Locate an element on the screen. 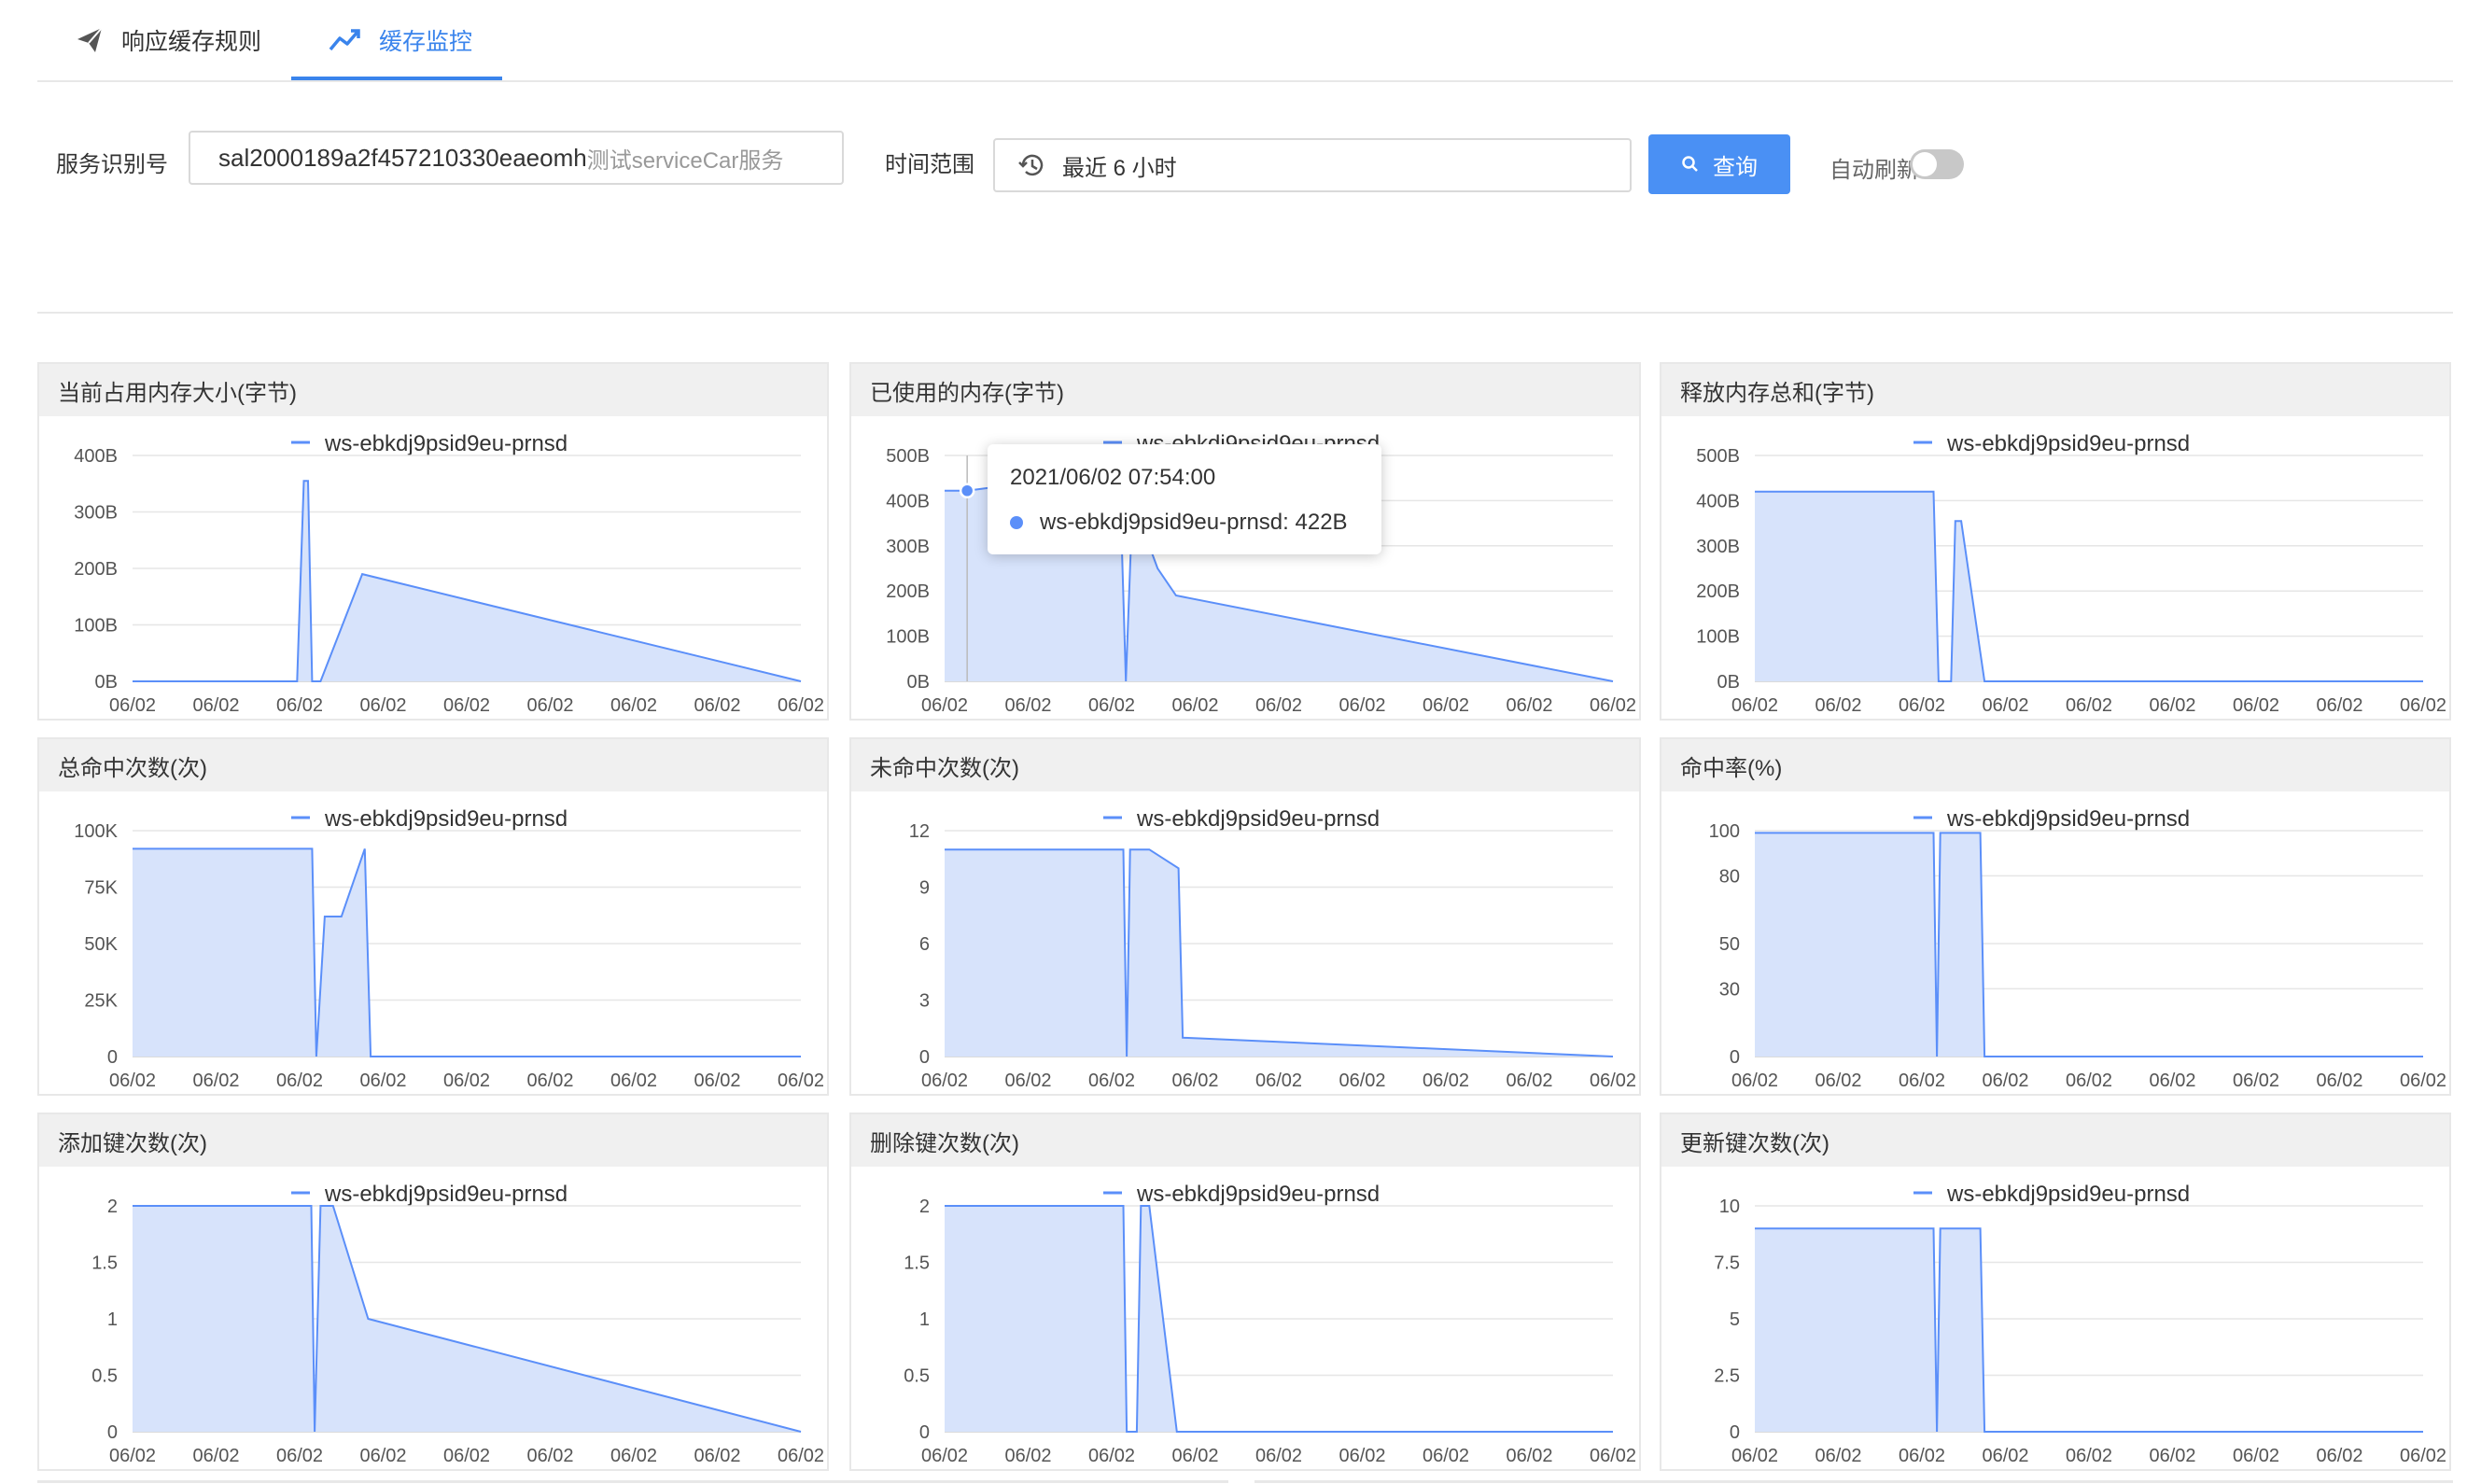 The width and height of the screenshot is (2481, 1484). y-tick-label: 7.5 is located at coordinates (1727, 1263).